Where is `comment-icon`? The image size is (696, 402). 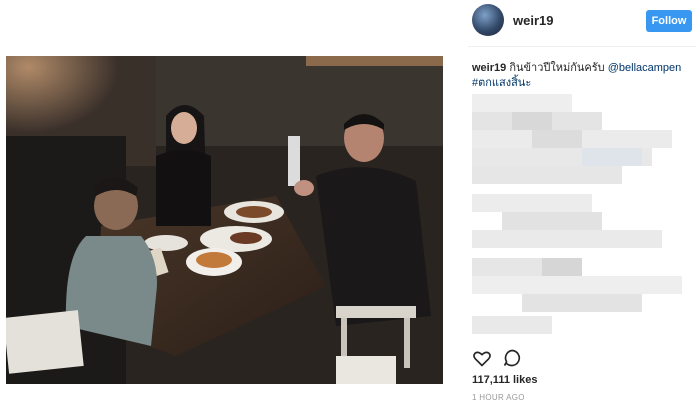
comment-icon is located at coordinates (512, 358).